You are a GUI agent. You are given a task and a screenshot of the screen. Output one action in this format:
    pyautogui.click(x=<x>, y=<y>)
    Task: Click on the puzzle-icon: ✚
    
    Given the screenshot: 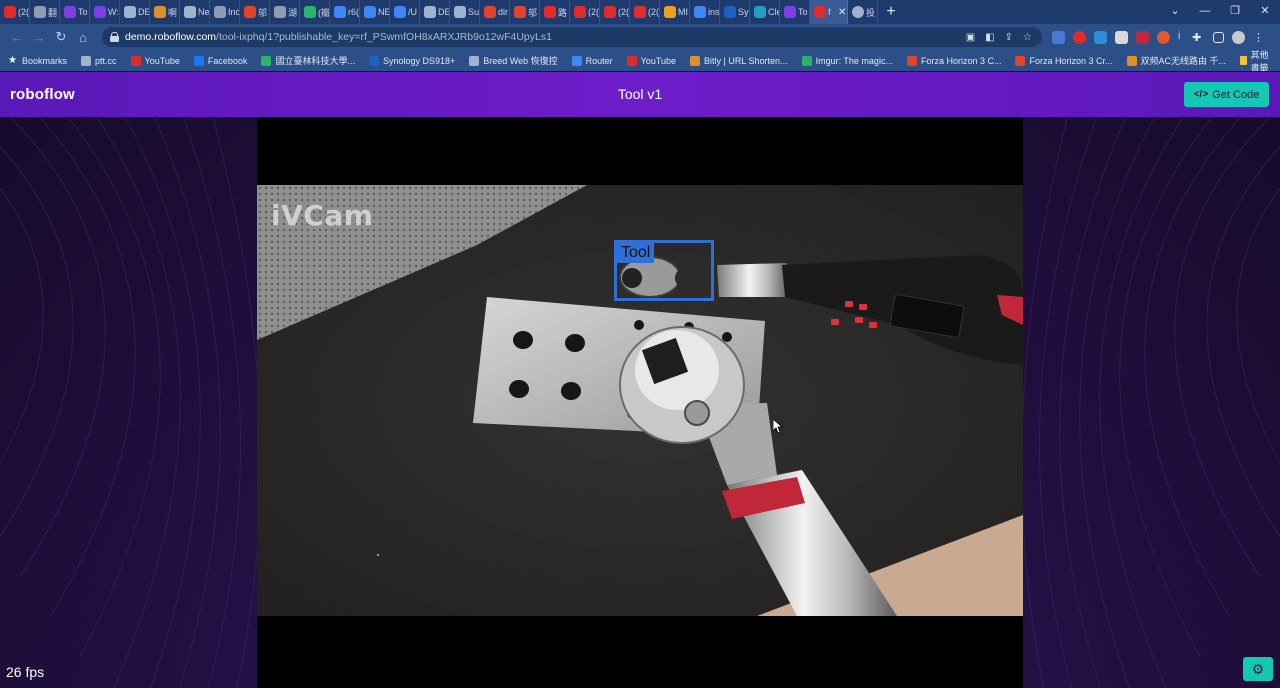 What is the action you would take?
    pyautogui.click(x=1198, y=37)
    